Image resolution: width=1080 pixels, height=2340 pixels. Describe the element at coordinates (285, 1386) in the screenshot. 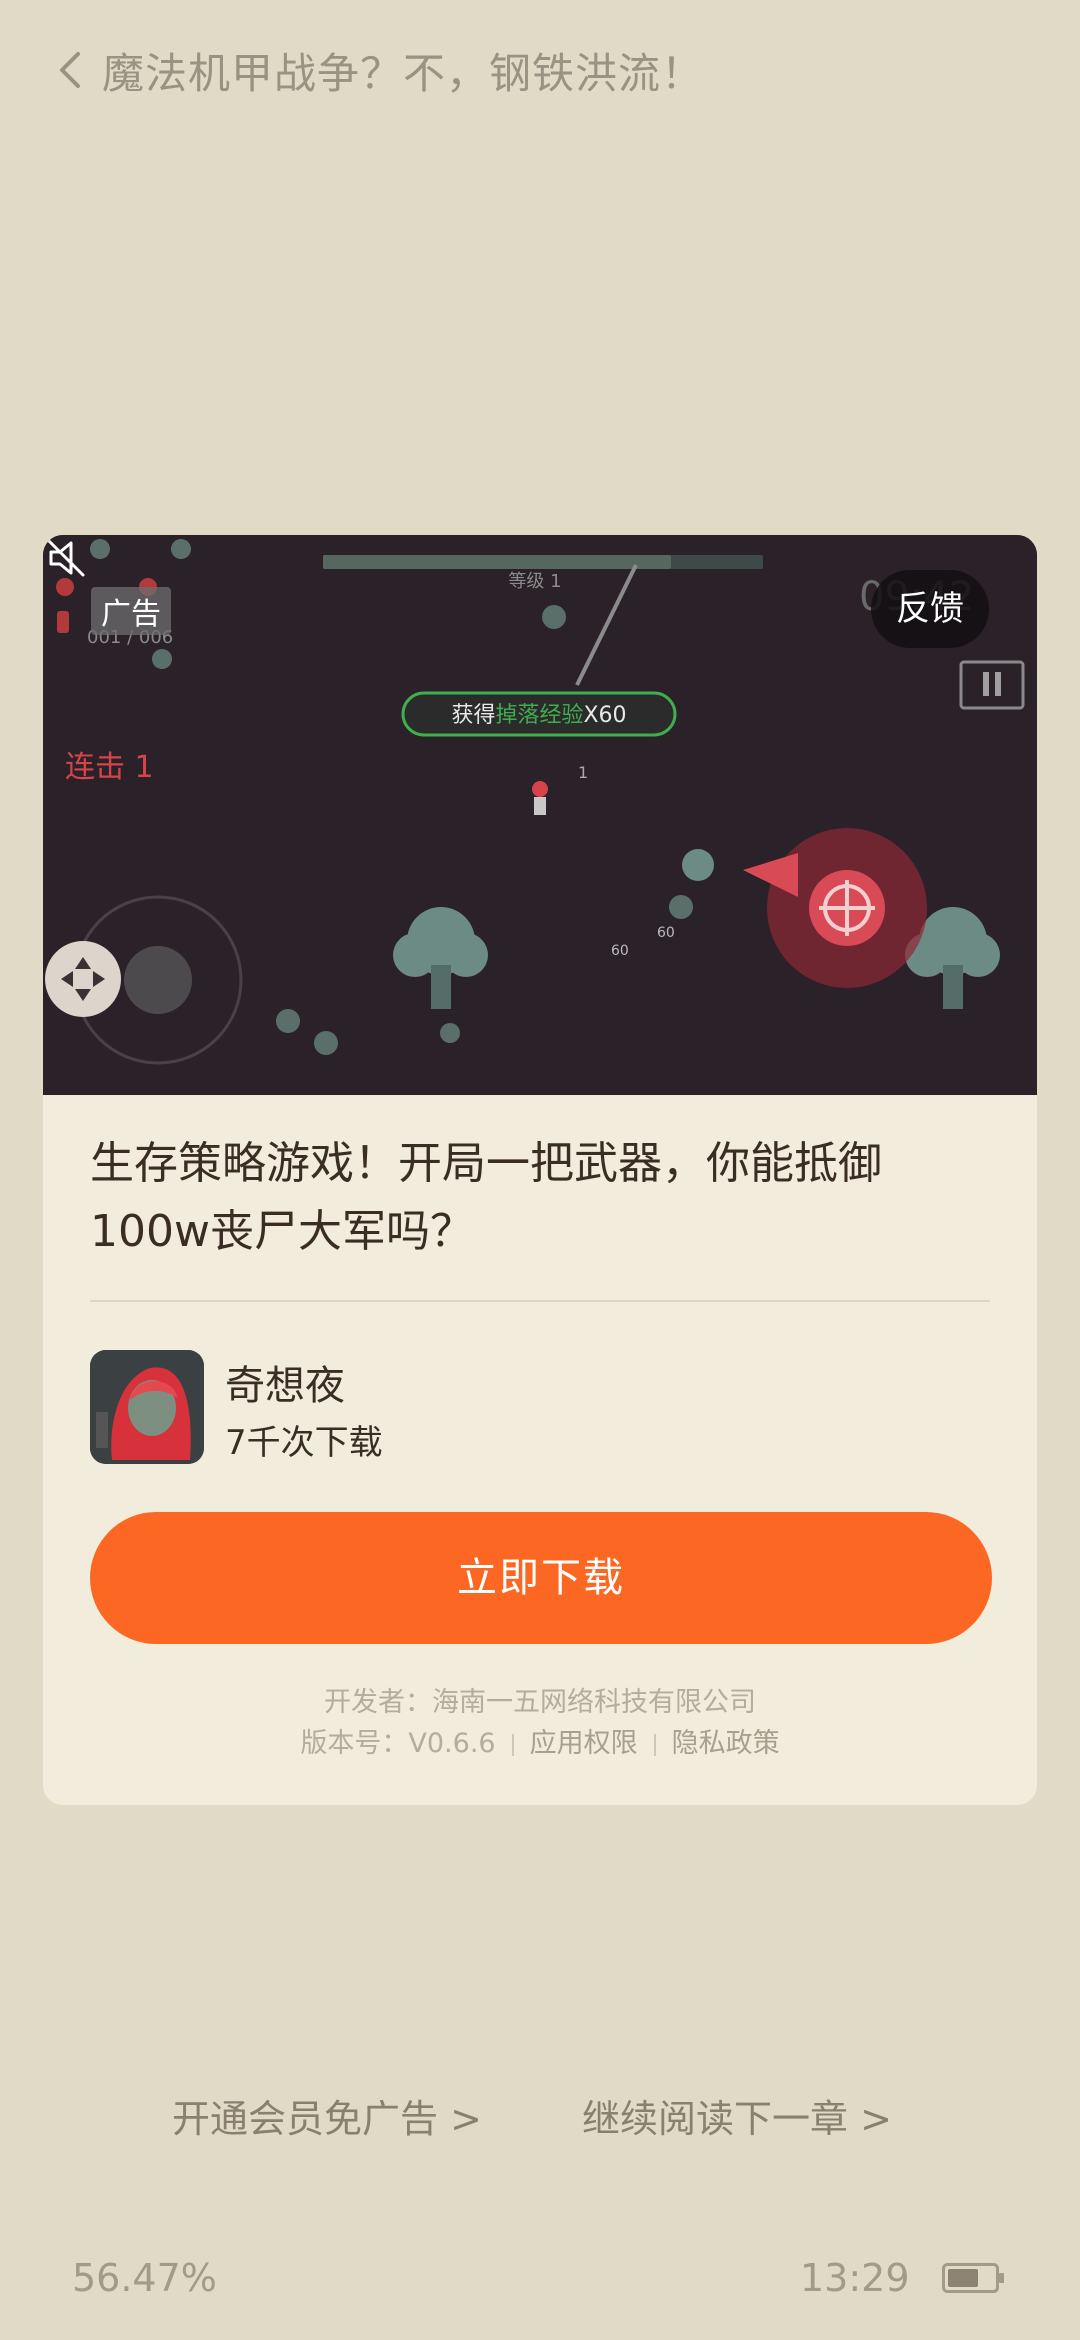

I see `app-name: 奇想夜` at that location.